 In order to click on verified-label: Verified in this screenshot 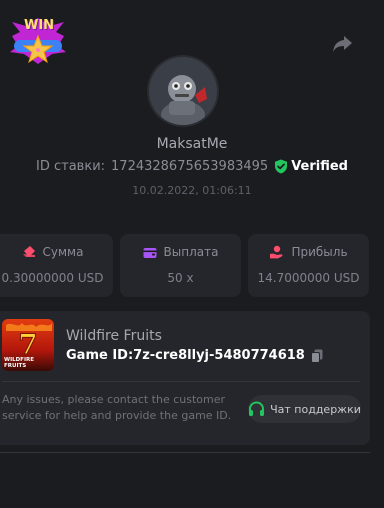, I will do `click(319, 166)`.